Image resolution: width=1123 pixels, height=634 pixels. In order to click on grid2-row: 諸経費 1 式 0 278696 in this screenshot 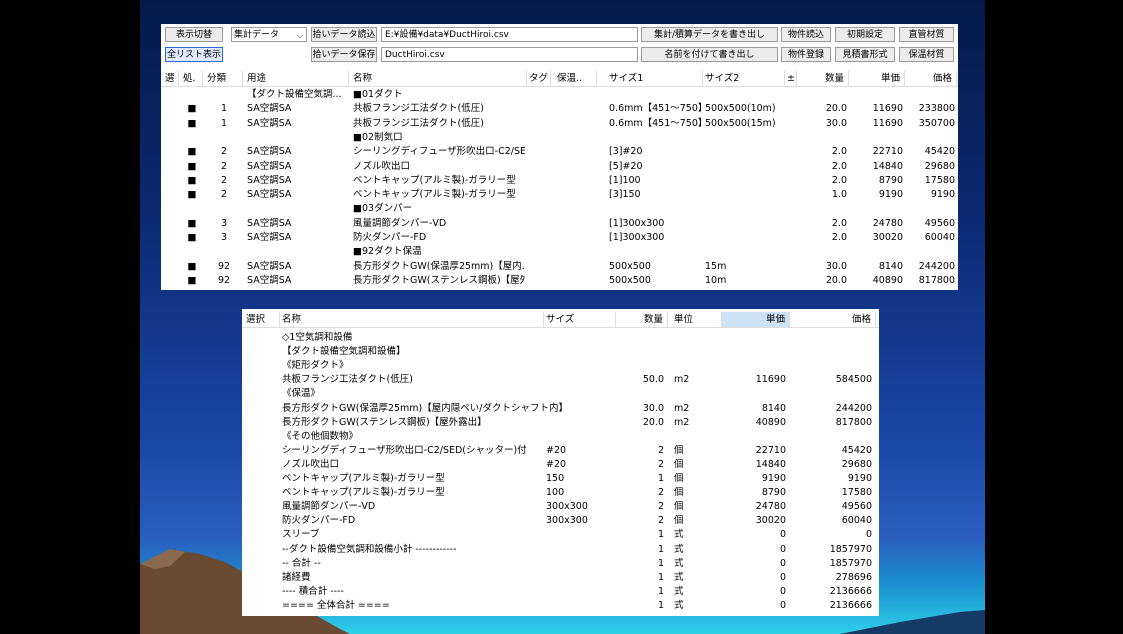, I will do `click(560, 578)`.